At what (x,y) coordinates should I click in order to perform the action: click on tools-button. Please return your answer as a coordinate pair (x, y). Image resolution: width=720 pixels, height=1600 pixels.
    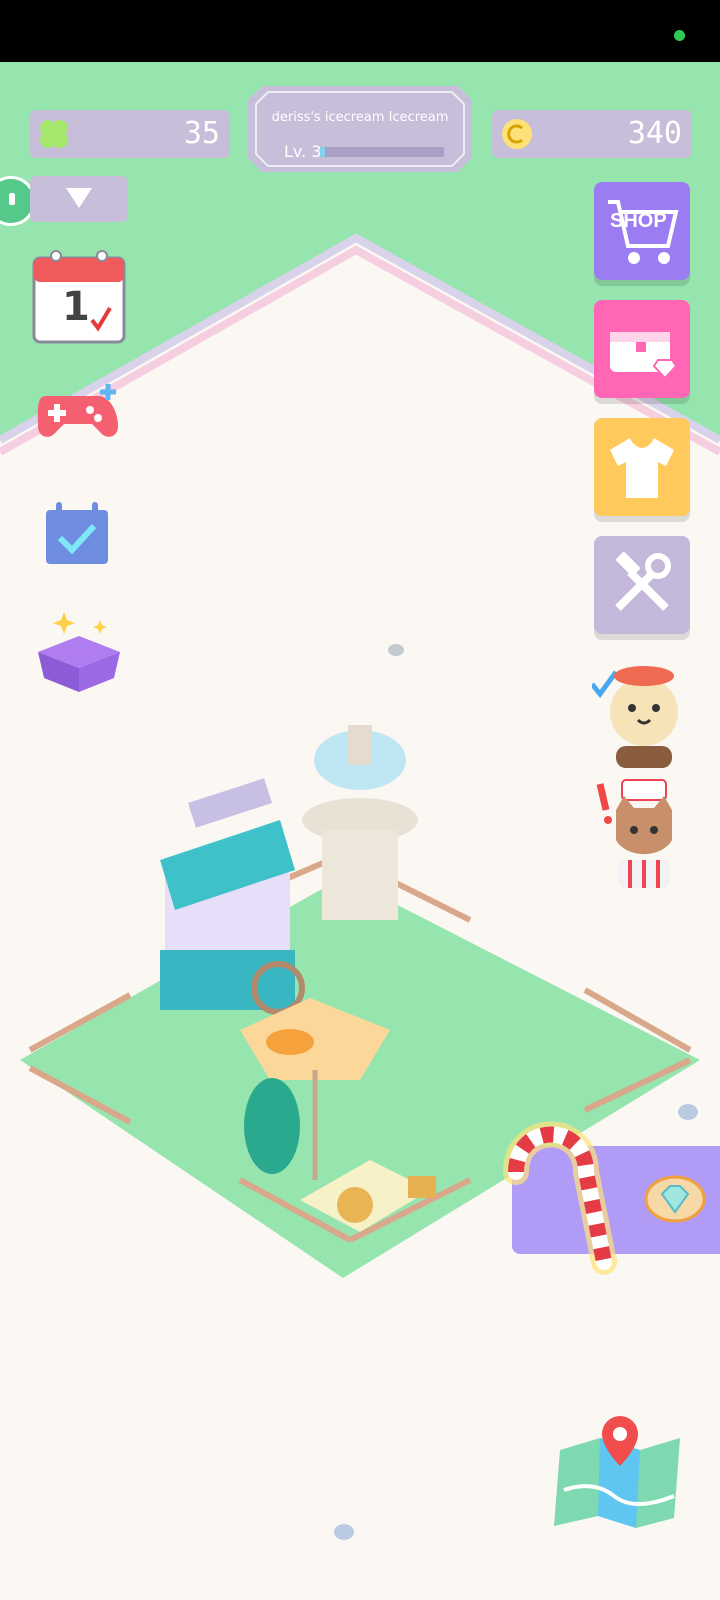
    Looking at the image, I should click on (642, 585).